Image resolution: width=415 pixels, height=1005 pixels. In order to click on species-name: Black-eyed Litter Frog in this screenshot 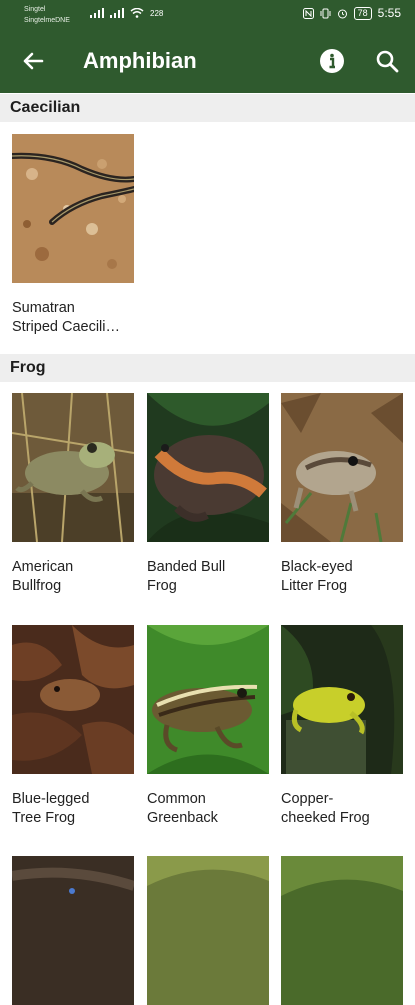, I will do `click(317, 576)`.